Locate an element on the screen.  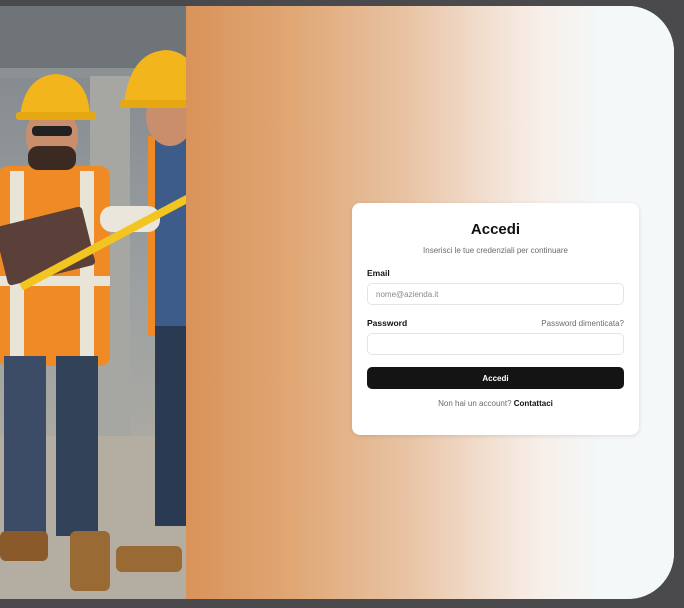
password-field is located at coordinates (495, 344).